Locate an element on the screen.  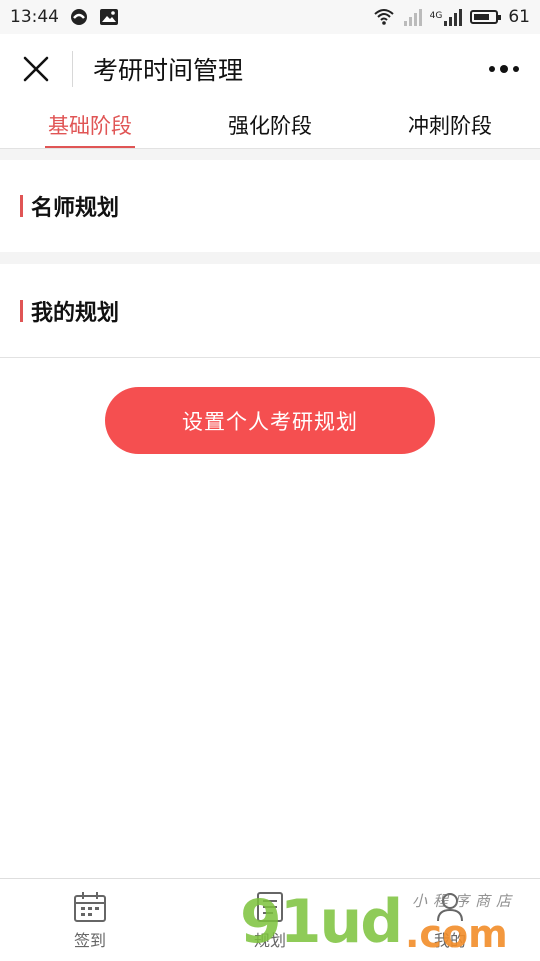
status-bar: 13:44 4G 61 is located at coordinates (270, 17).